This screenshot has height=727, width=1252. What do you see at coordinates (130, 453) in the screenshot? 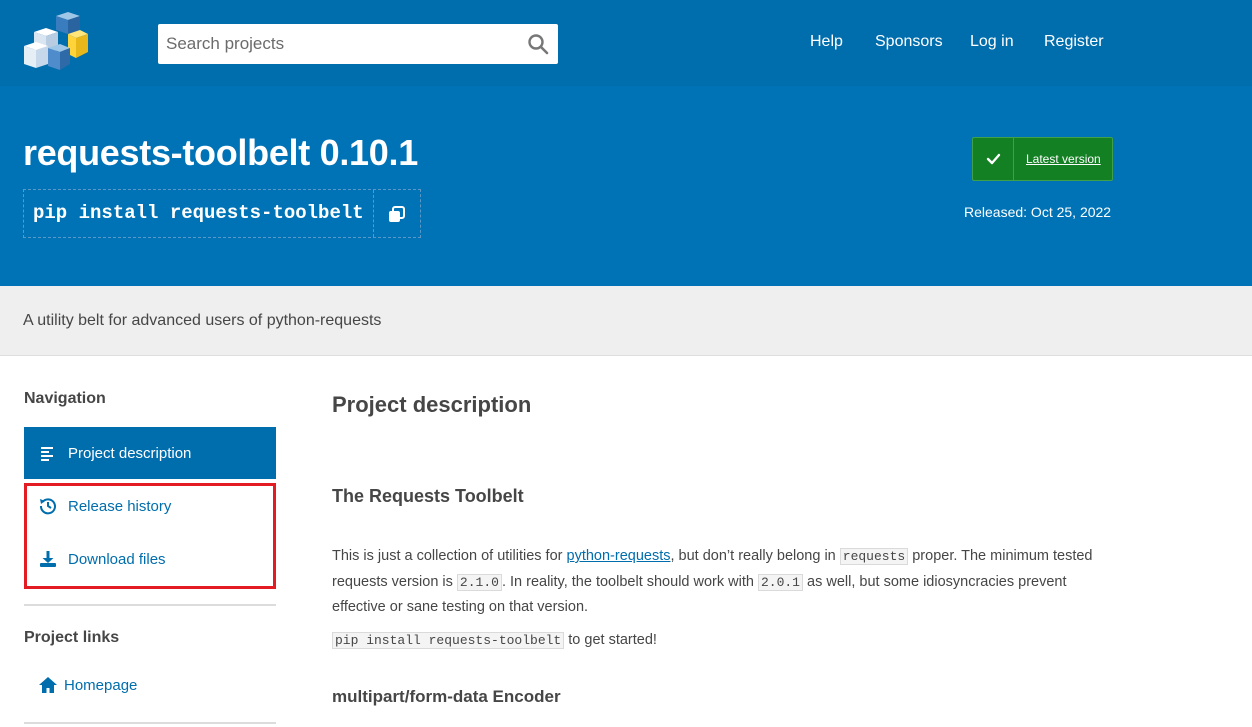
I see `sidebar-item-label: Project description` at bounding box center [130, 453].